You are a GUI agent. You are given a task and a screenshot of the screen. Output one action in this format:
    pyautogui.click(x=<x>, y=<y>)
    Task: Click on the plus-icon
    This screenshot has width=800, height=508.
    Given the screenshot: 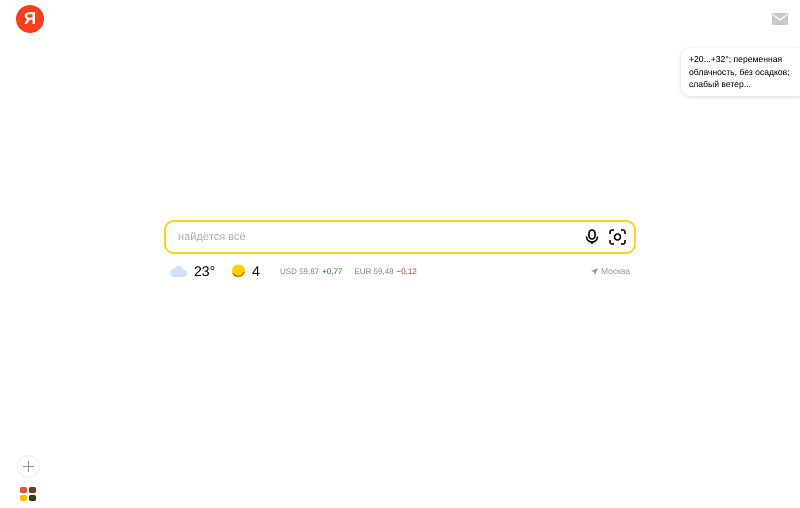 What is the action you would take?
    pyautogui.click(x=28, y=466)
    